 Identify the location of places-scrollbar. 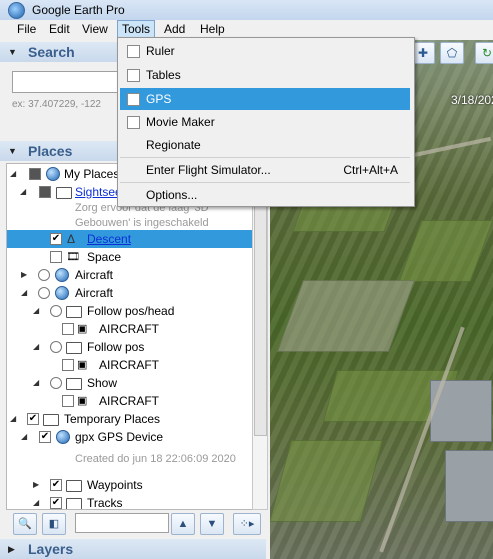
(260, 336).